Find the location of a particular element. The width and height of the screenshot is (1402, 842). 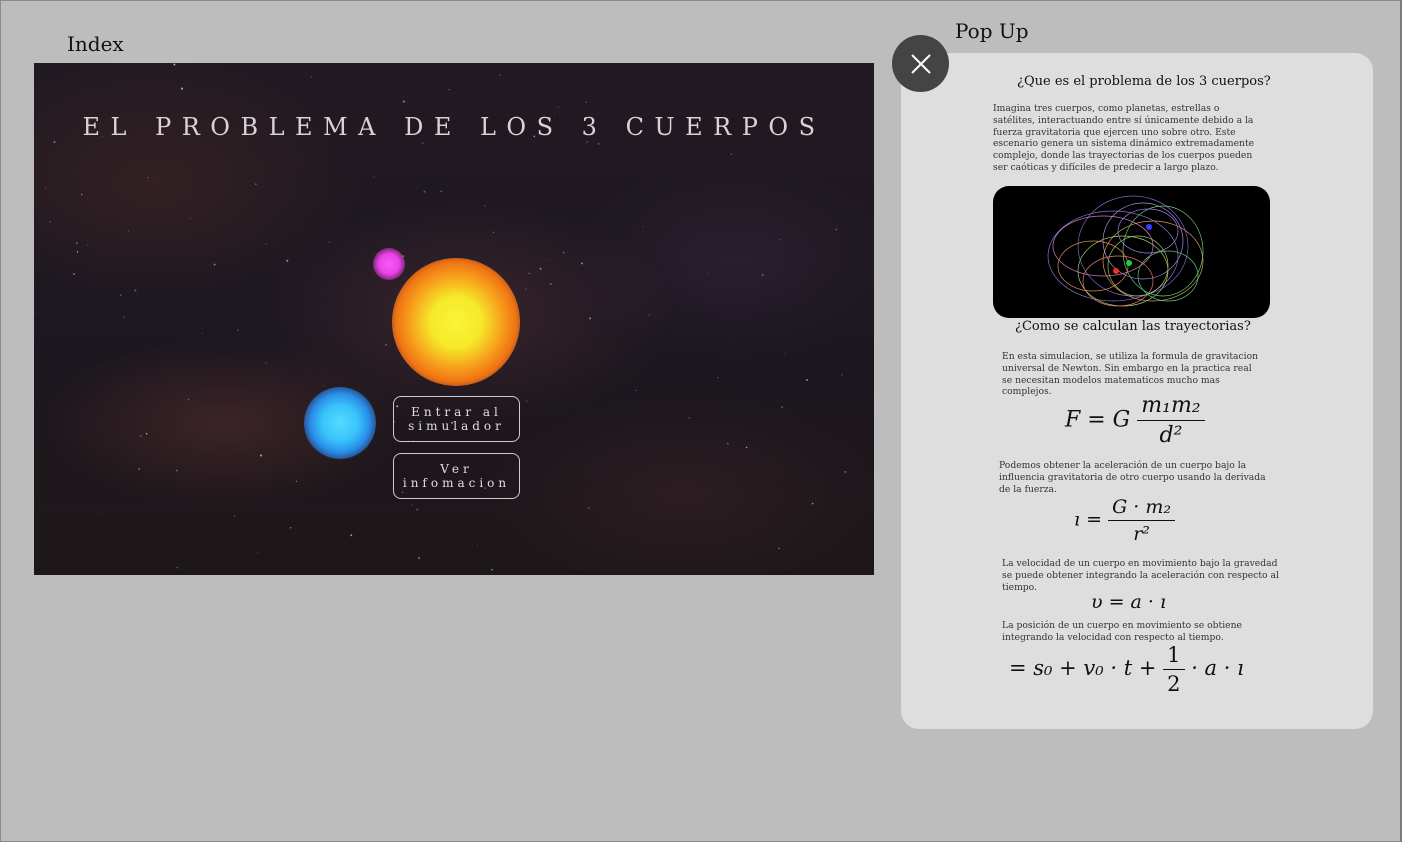

acceleration-numerator: G · m₂ is located at coordinates (1142, 508).